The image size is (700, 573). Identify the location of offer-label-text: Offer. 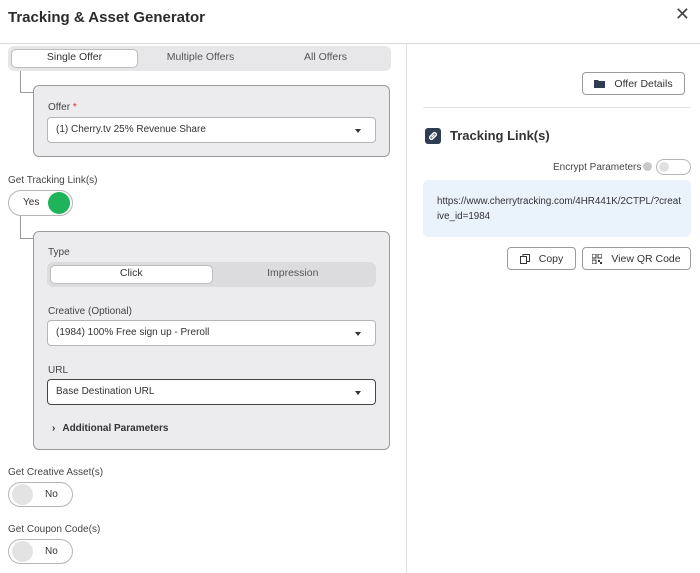
(59, 107).